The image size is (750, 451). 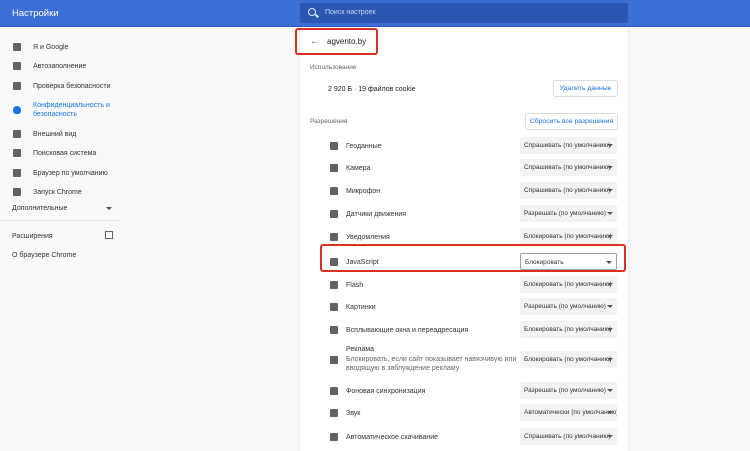 What do you see at coordinates (17, 134) in the screenshot?
I see `palette-icon` at bounding box center [17, 134].